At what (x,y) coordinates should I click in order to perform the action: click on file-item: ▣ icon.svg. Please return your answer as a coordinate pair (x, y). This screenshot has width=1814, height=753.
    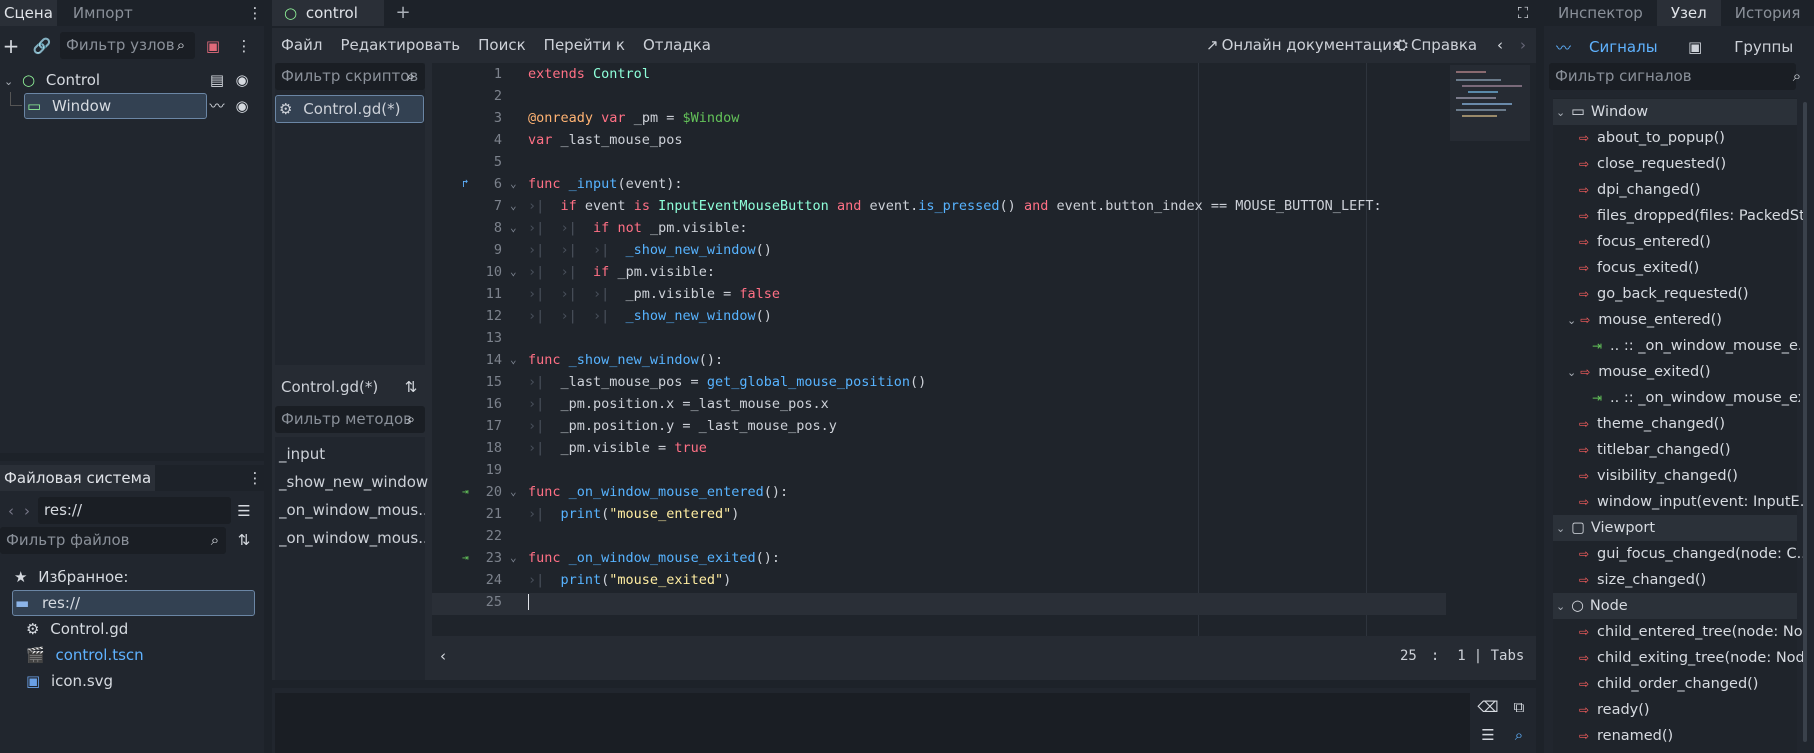
    Looking at the image, I should click on (69, 681).